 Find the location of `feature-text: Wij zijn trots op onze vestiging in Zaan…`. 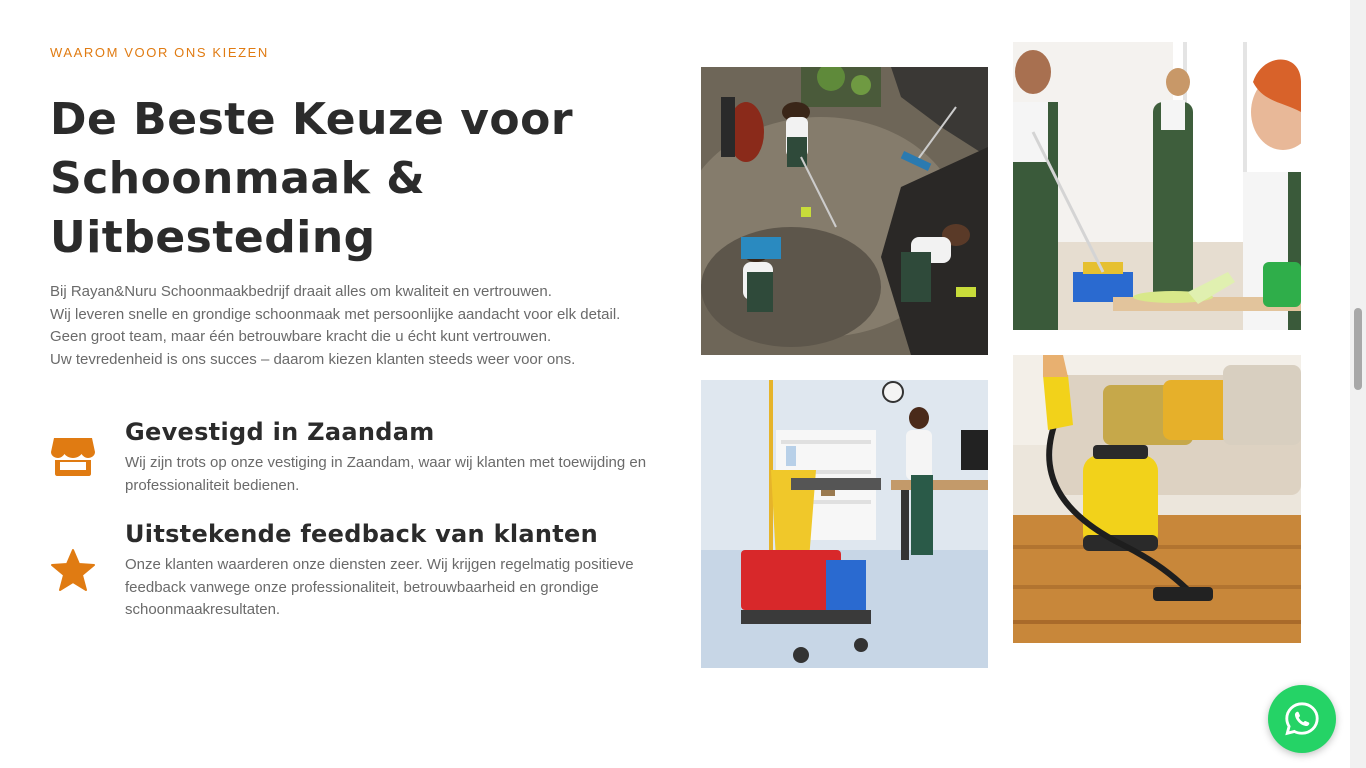

feature-text: Wij zijn trots op onze vestiging in Zaan… is located at coordinates (395, 474).